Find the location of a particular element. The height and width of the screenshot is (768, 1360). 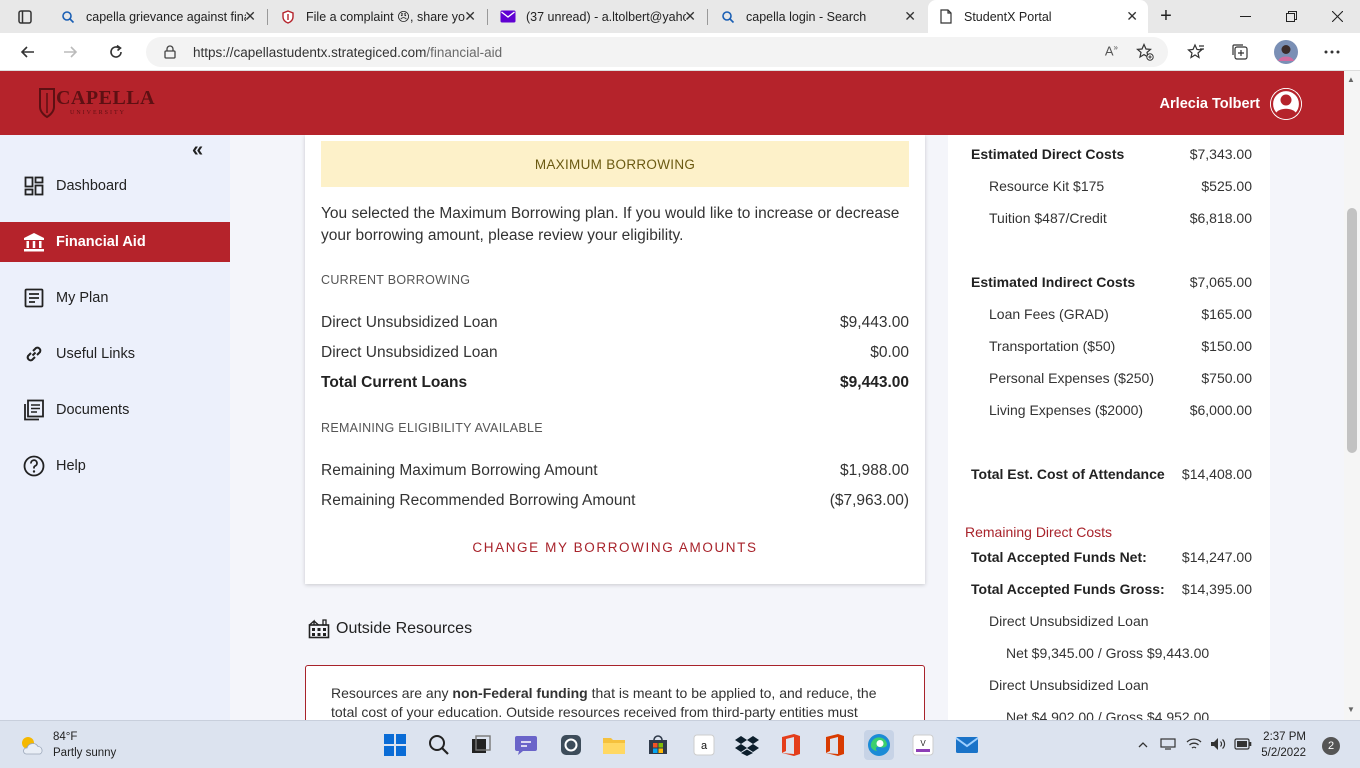

notification-badge: 2 is located at coordinates (1331, 746).